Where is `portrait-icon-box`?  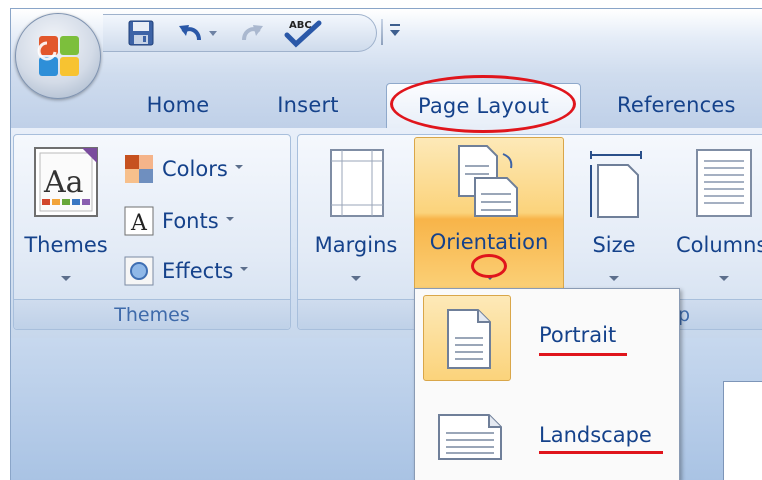
portrait-icon-box is located at coordinates (467, 338).